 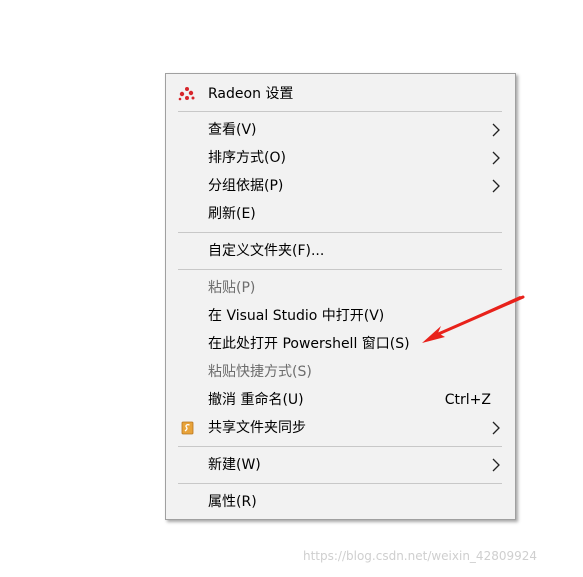 I want to click on annotation-arrow-icon, so click(x=473, y=319).